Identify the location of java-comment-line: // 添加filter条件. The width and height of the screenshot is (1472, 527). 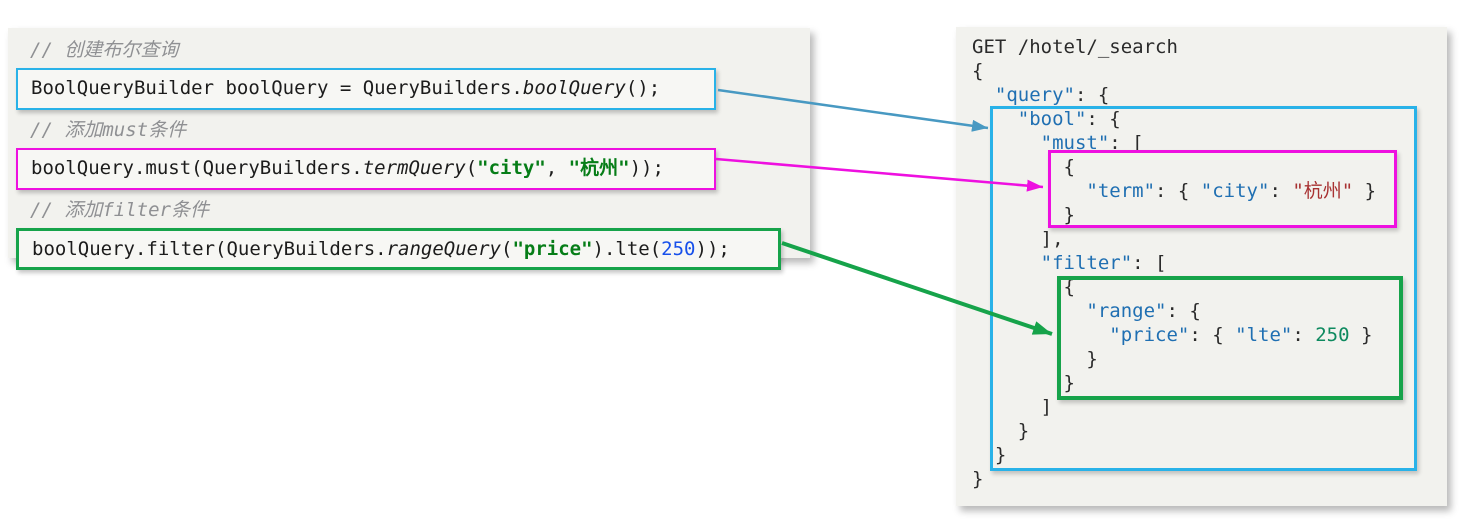
(119, 210).